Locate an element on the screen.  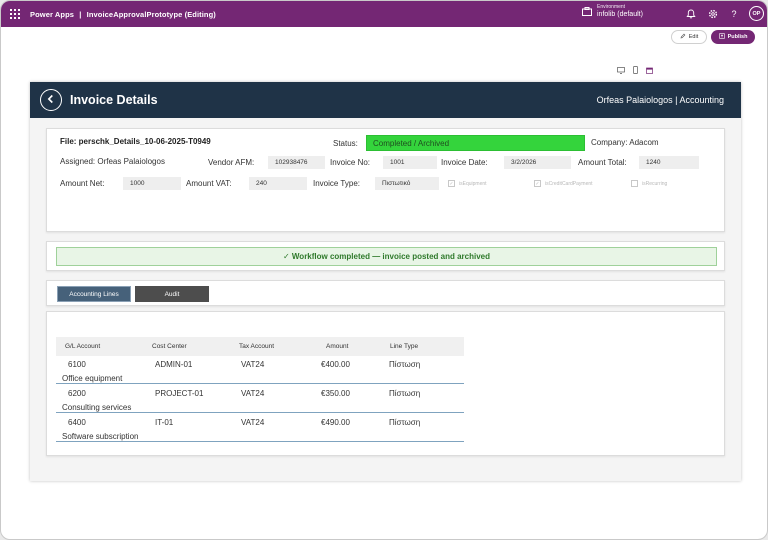
description-cell: Consulting services is located at coordinates (97, 407).